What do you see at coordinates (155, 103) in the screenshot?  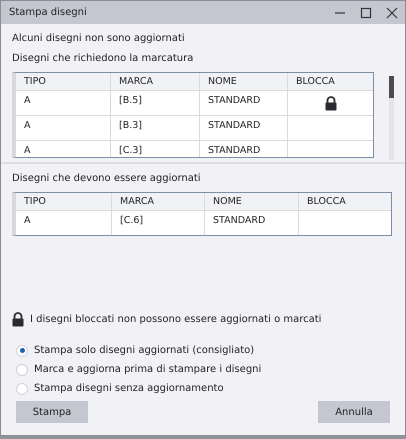 I see `table-cell: [B.5]` at bounding box center [155, 103].